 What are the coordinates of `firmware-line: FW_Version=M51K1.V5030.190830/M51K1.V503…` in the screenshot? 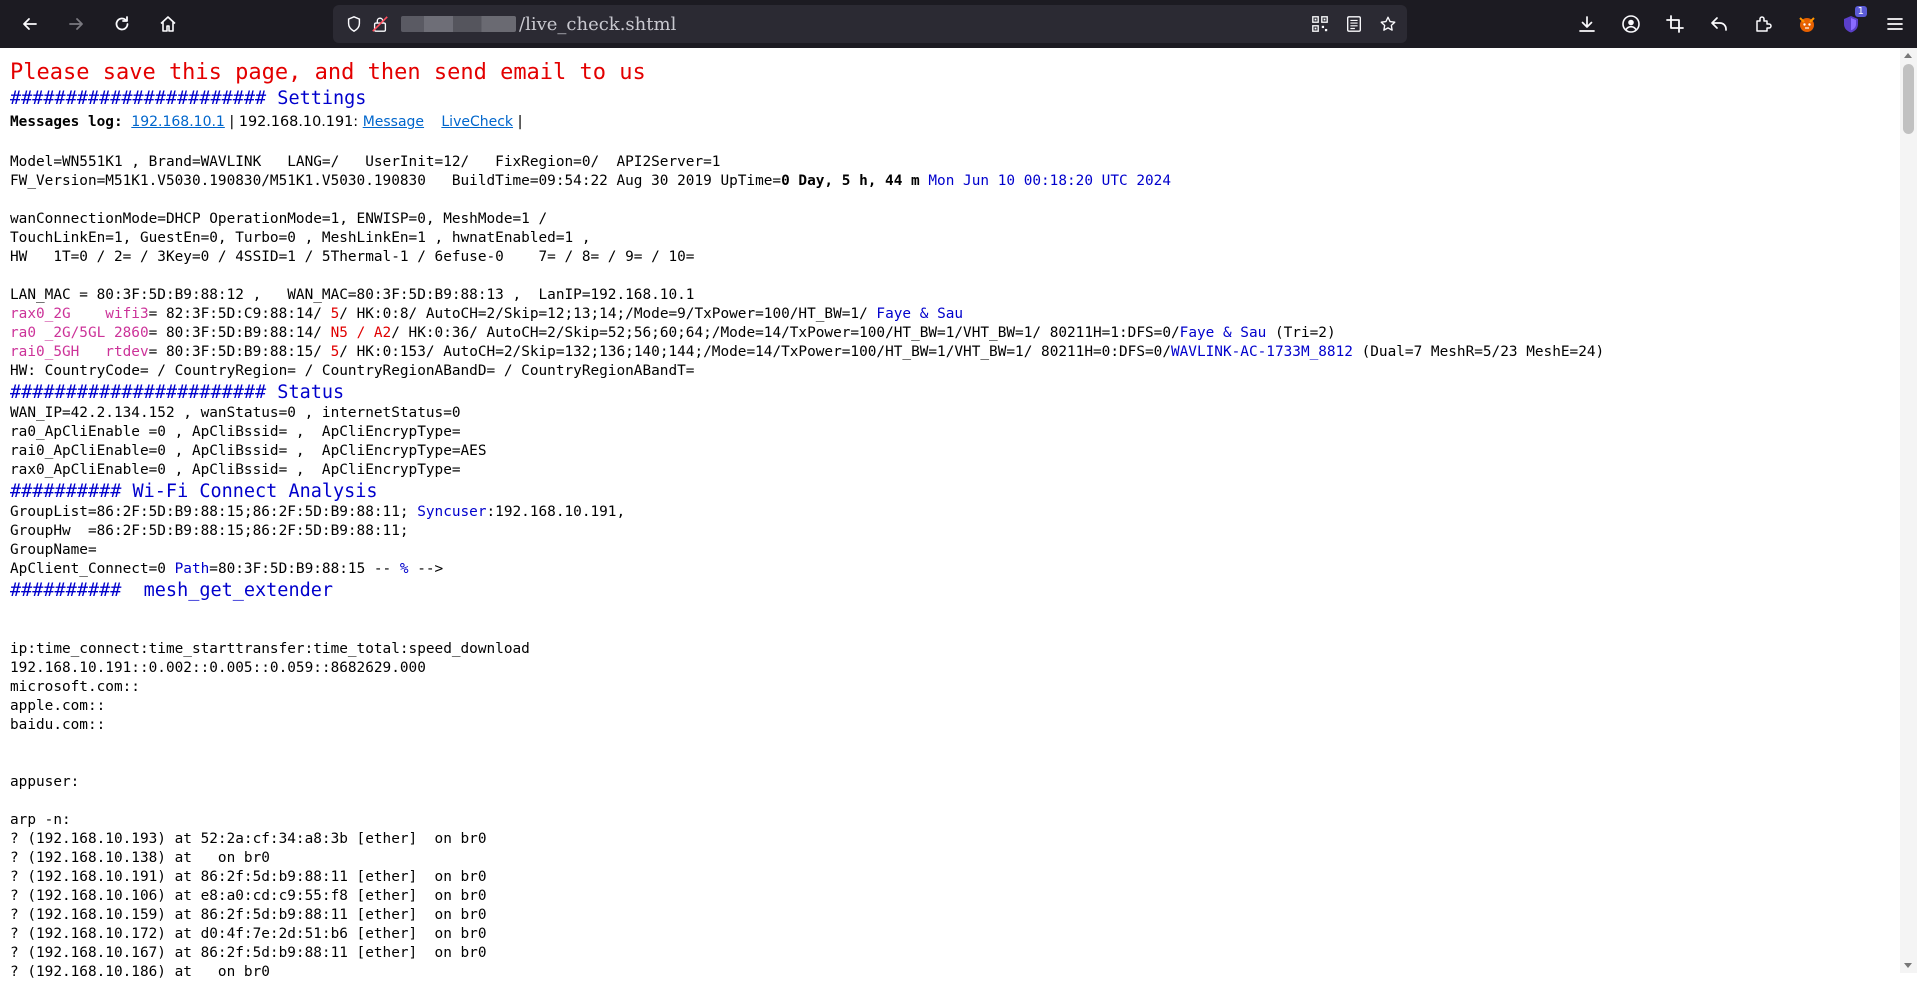 It's located at (950, 181).